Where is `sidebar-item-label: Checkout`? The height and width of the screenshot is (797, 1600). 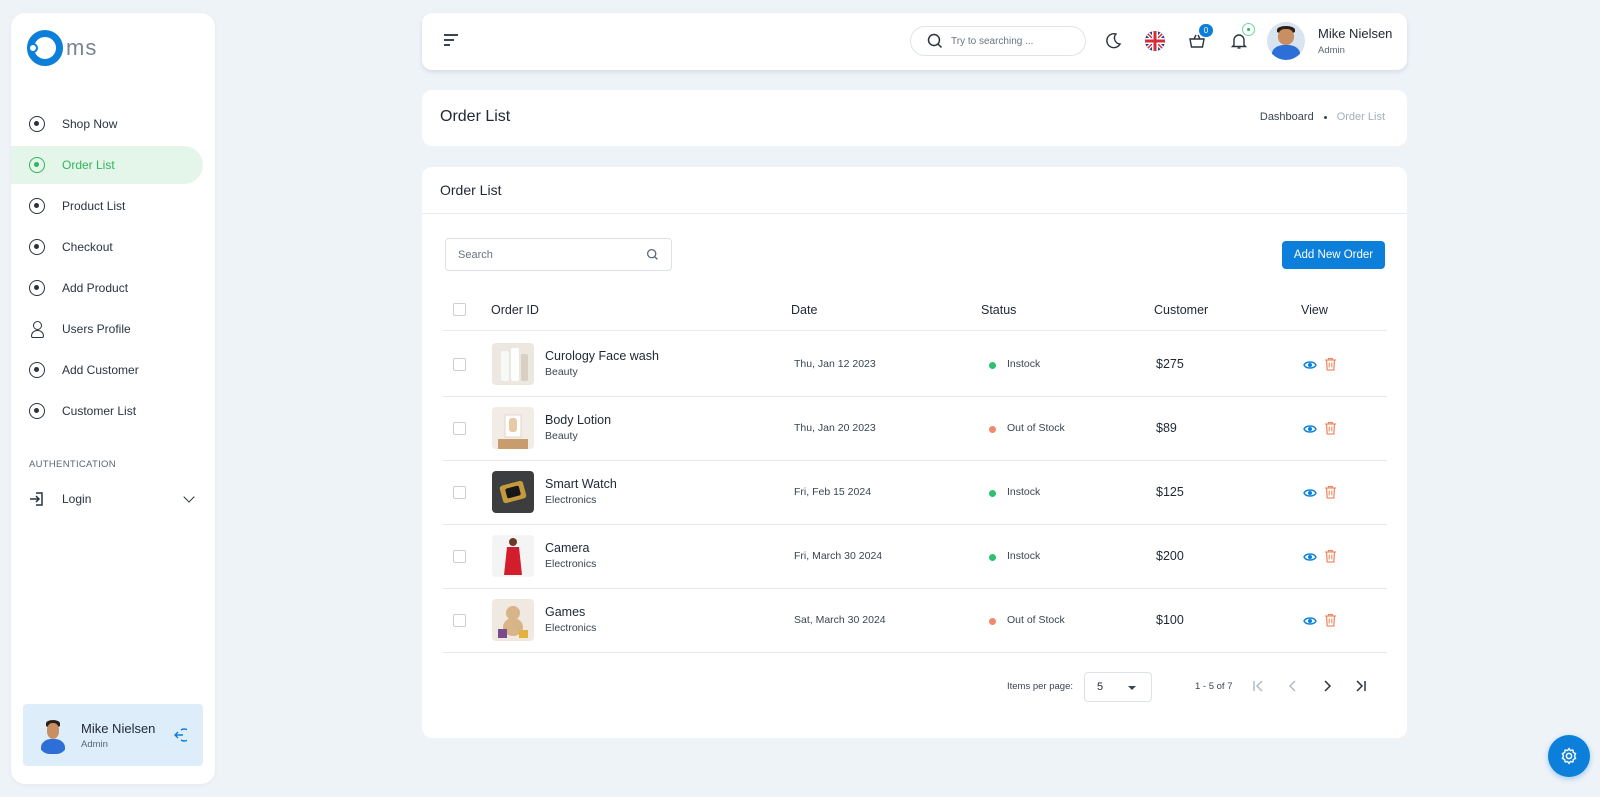
sidebar-item-label: Checkout is located at coordinates (87, 247).